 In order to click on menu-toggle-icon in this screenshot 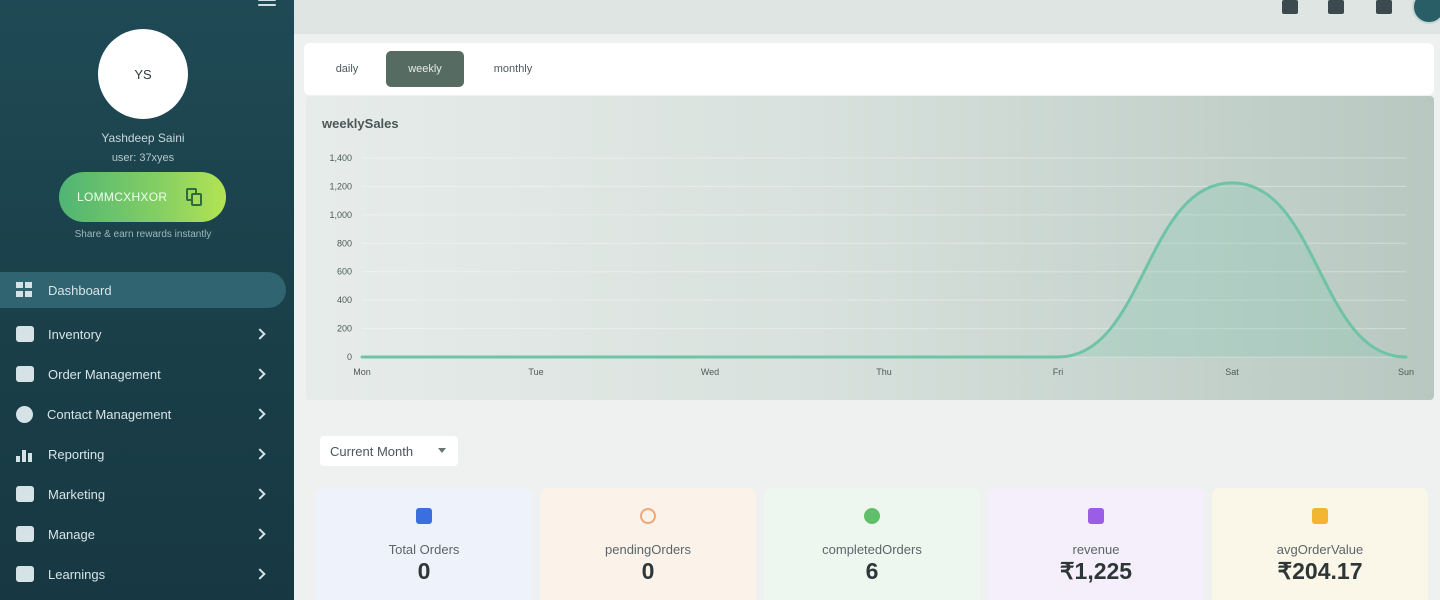, I will do `click(267, 4)`.